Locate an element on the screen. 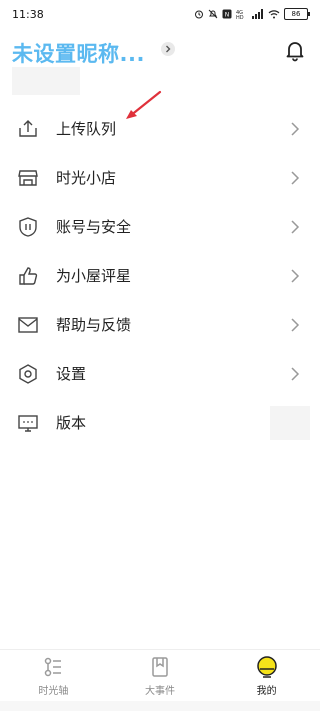  menu-label: 版本 is located at coordinates (71, 423).